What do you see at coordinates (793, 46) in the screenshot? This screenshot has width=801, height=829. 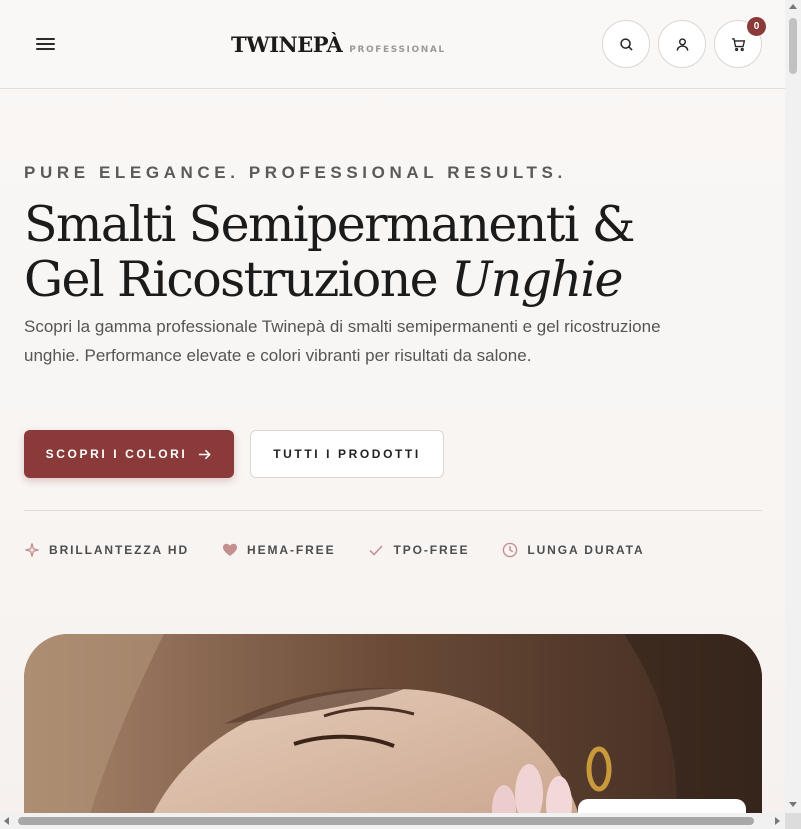 I see `vertical-scroll-thumb` at bounding box center [793, 46].